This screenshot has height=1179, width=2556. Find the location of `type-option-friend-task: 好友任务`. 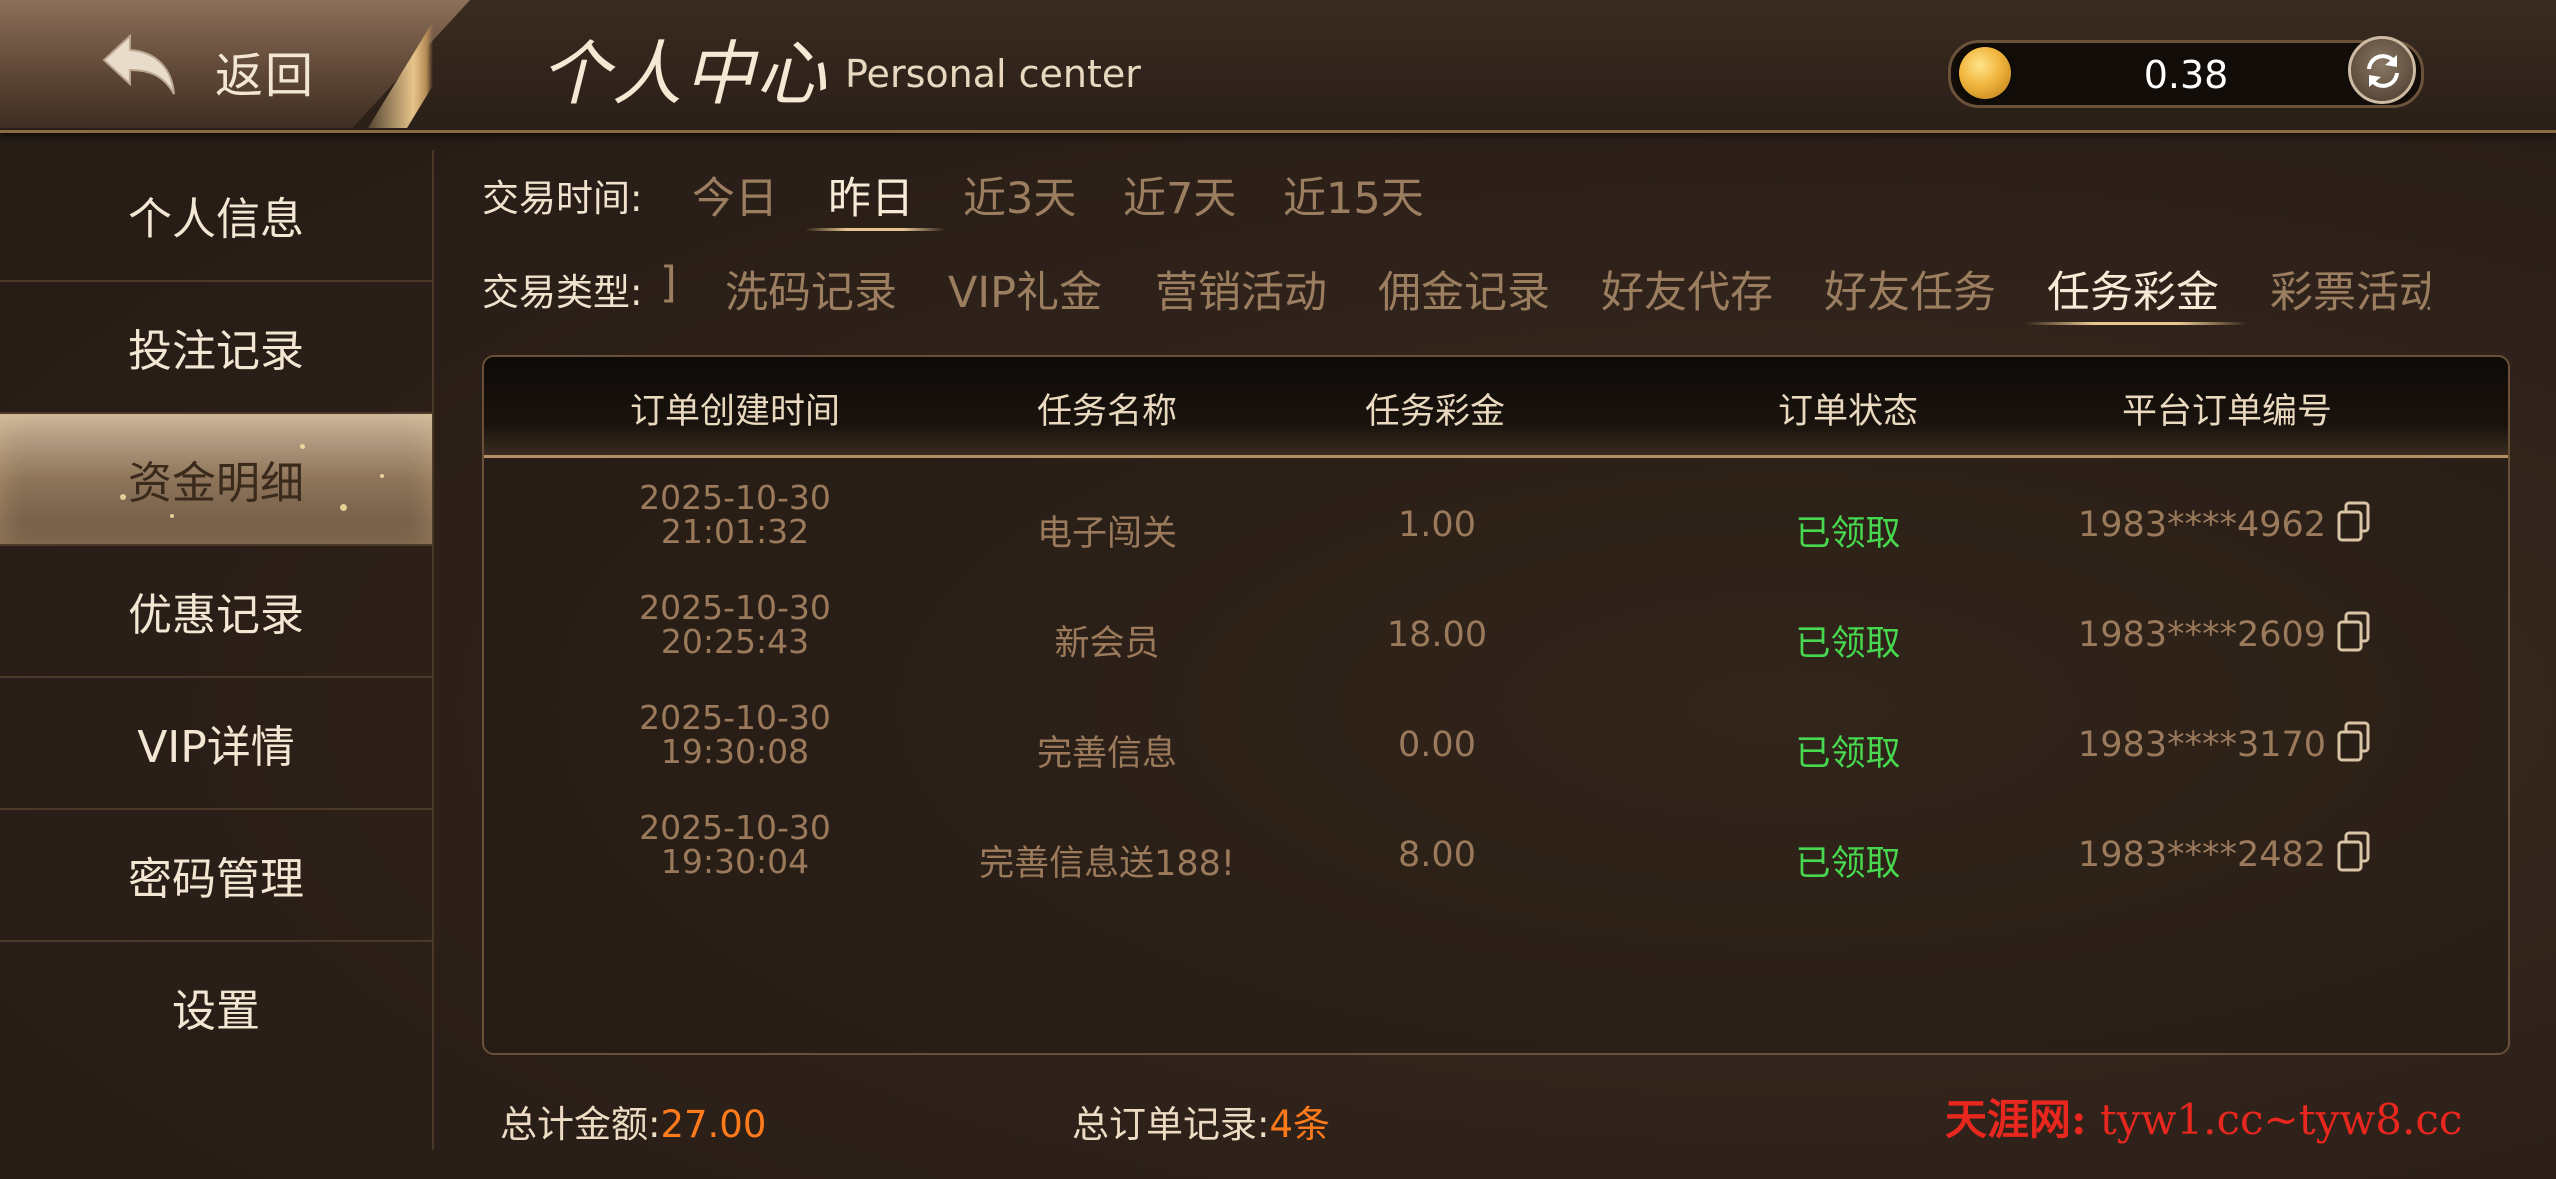

type-option-friend-task: 好友任务 is located at coordinates (1910, 289).